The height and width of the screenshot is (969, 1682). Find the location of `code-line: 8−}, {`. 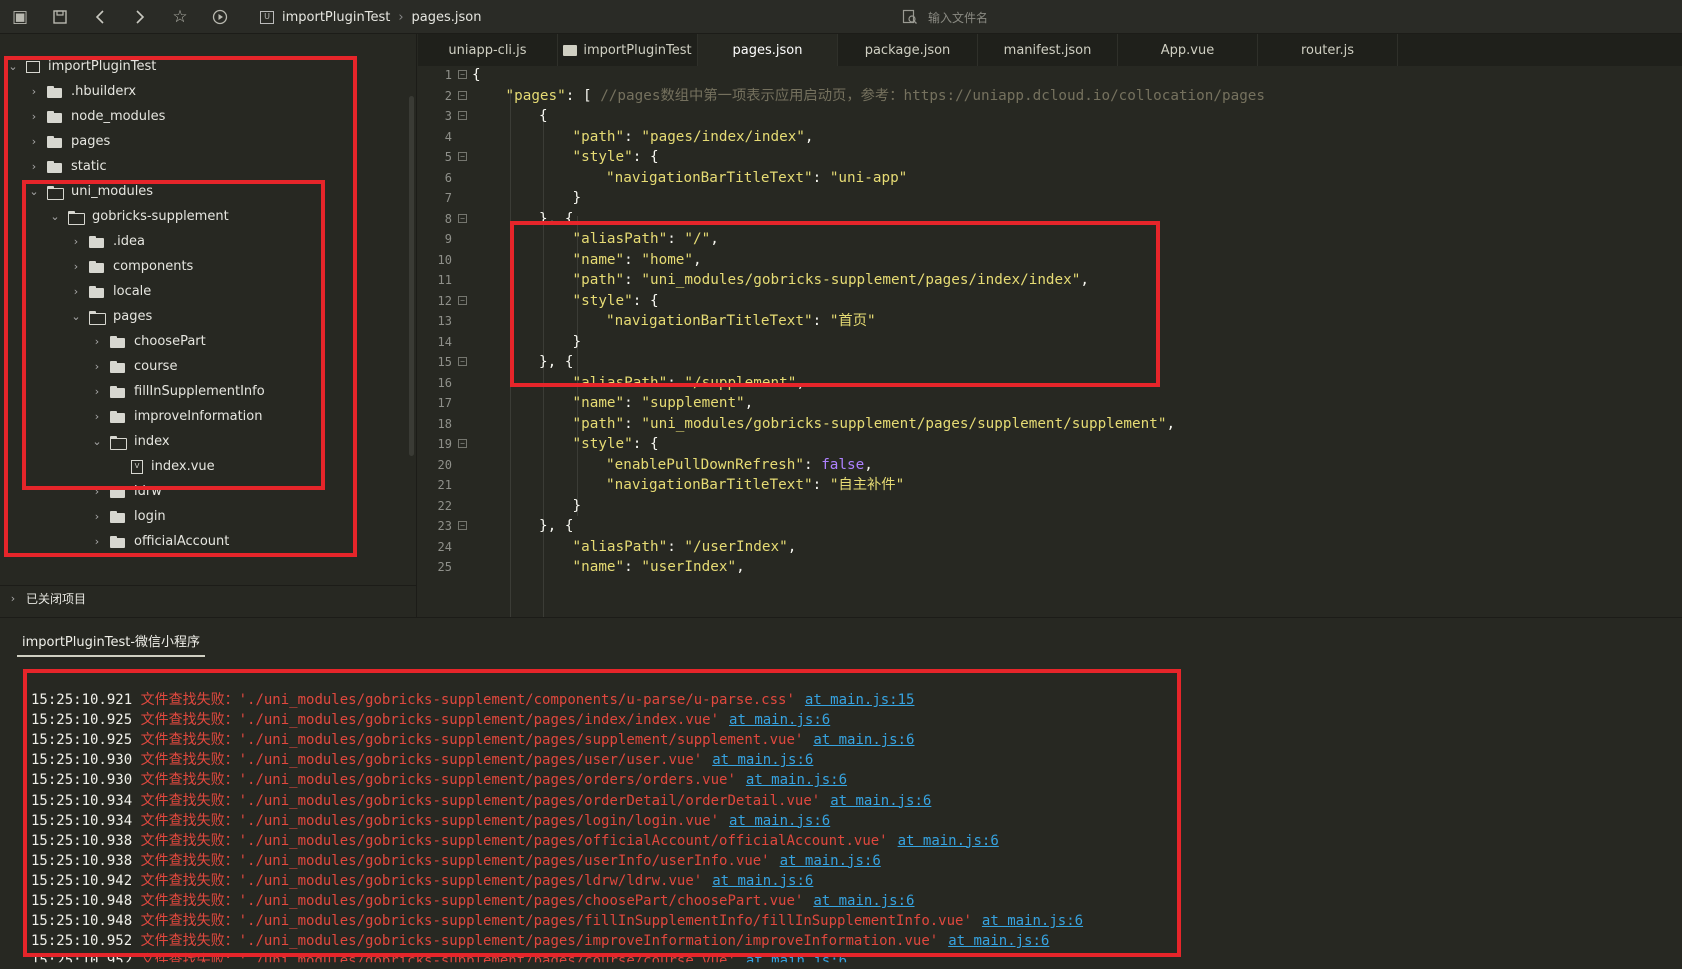

code-line: 8−}, { is located at coordinates (1050, 219).